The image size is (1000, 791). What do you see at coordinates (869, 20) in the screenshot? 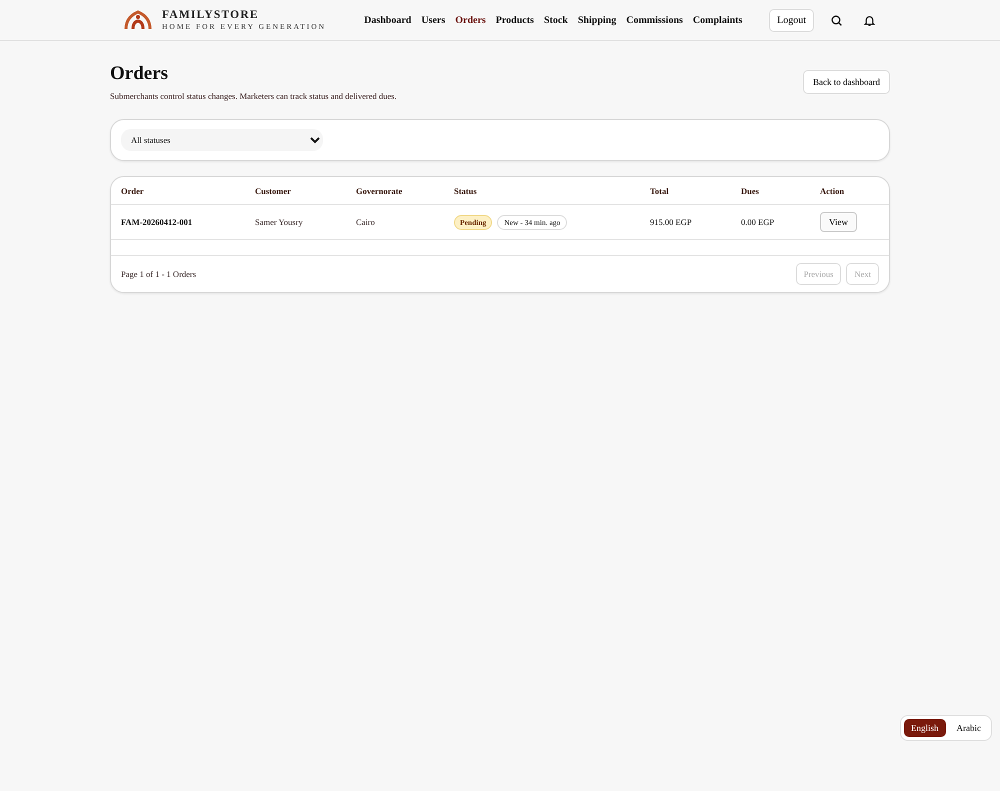
I see `bell-icon` at bounding box center [869, 20].